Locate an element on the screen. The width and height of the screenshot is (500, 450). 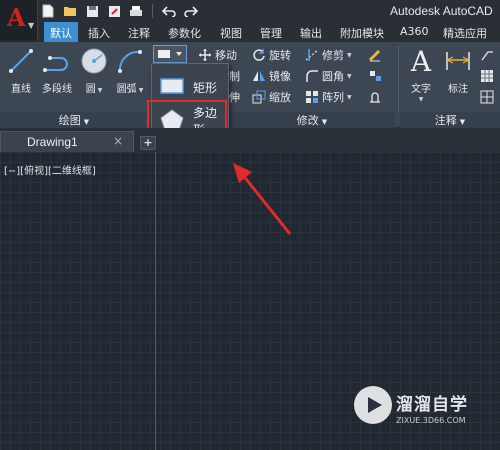
erase-tool is located at coordinates (375, 55).